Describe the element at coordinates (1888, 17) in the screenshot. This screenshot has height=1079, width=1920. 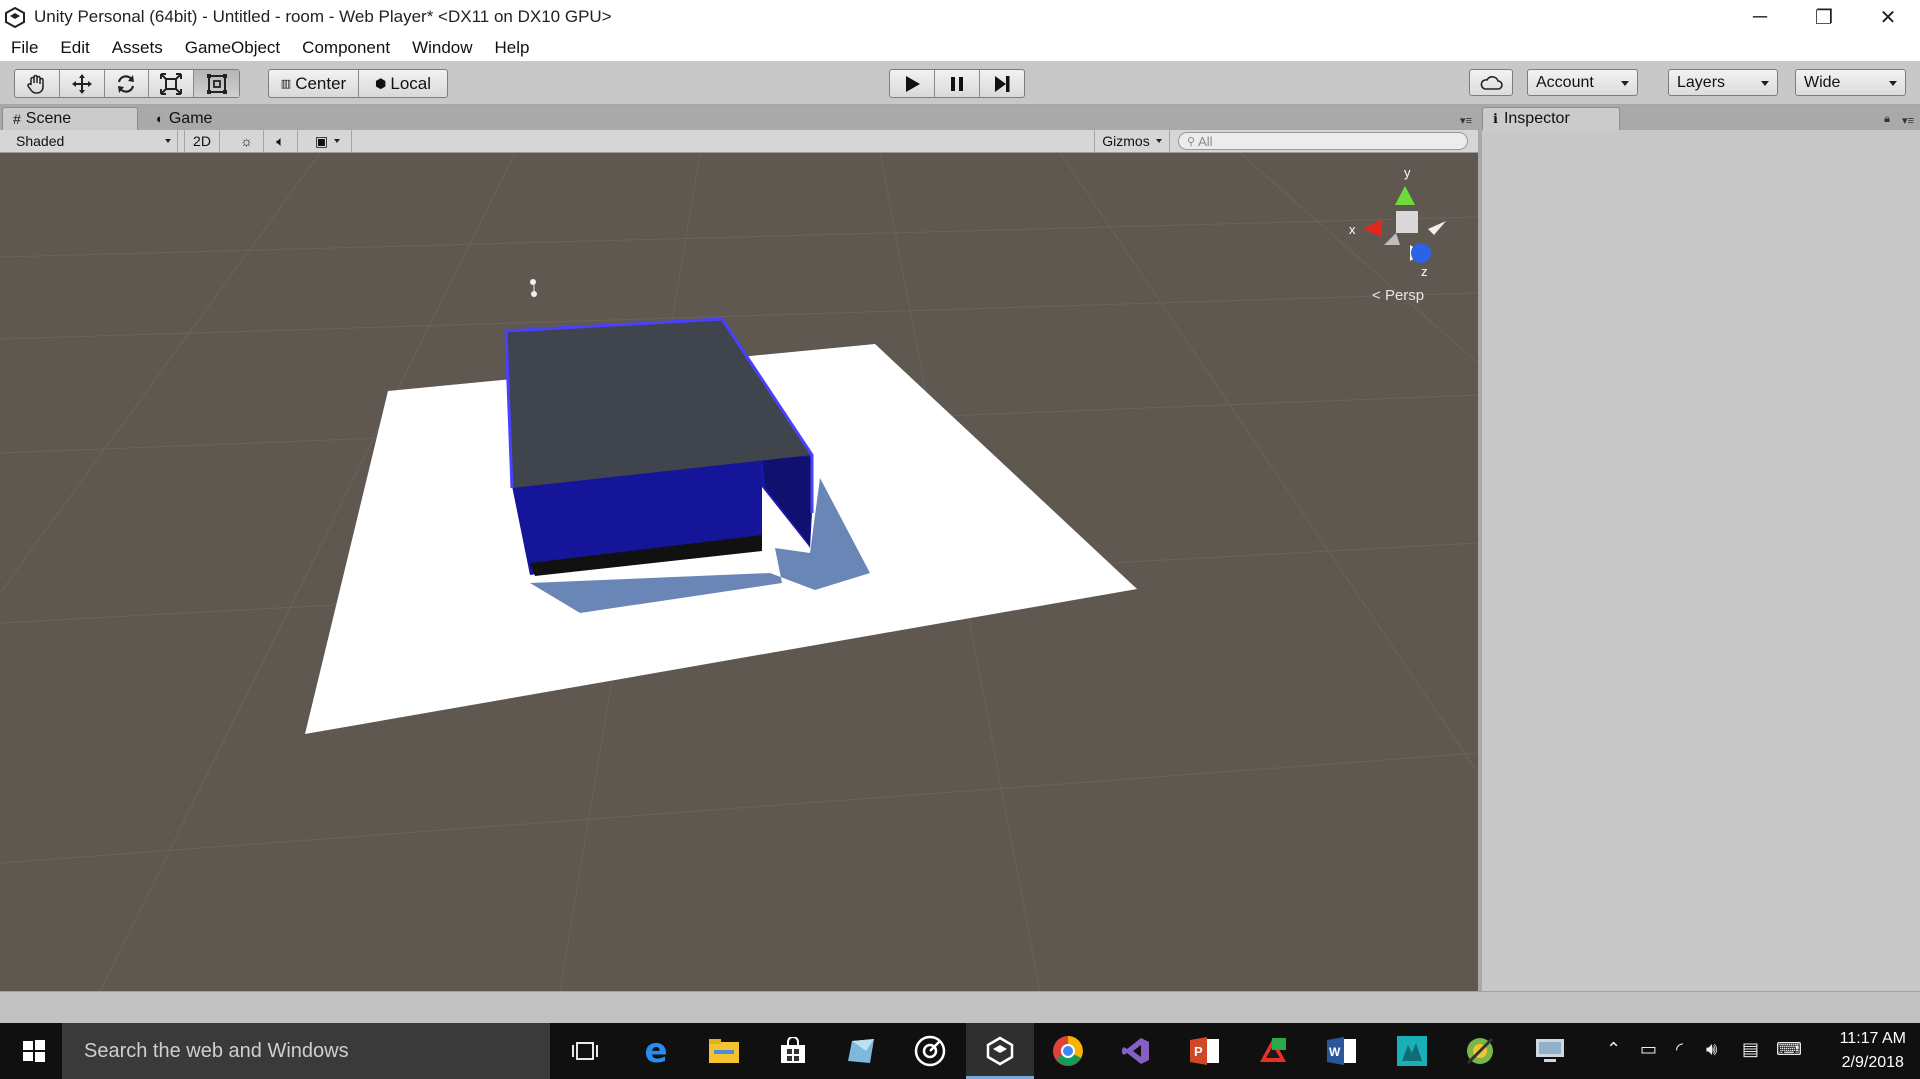
I see `close-button: ✕` at that location.